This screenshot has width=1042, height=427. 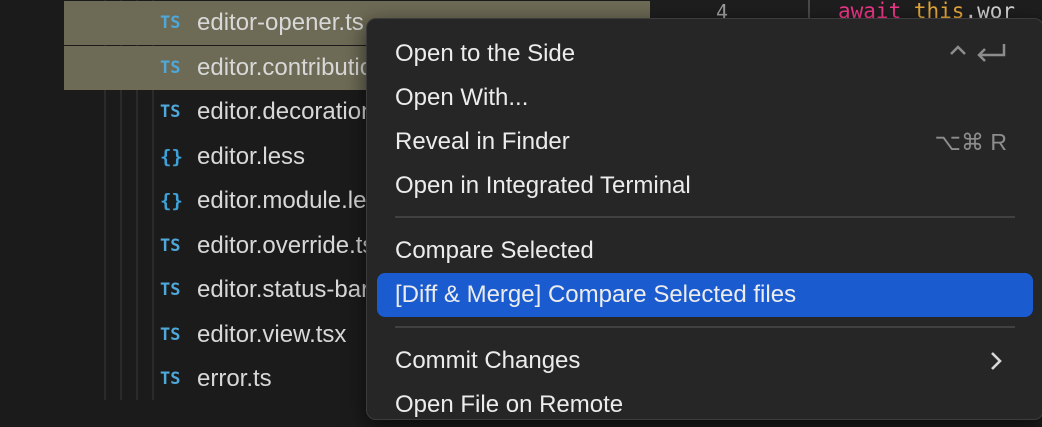 I want to click on menu-item-label: Compare Selected, so click(x=494, y=250).